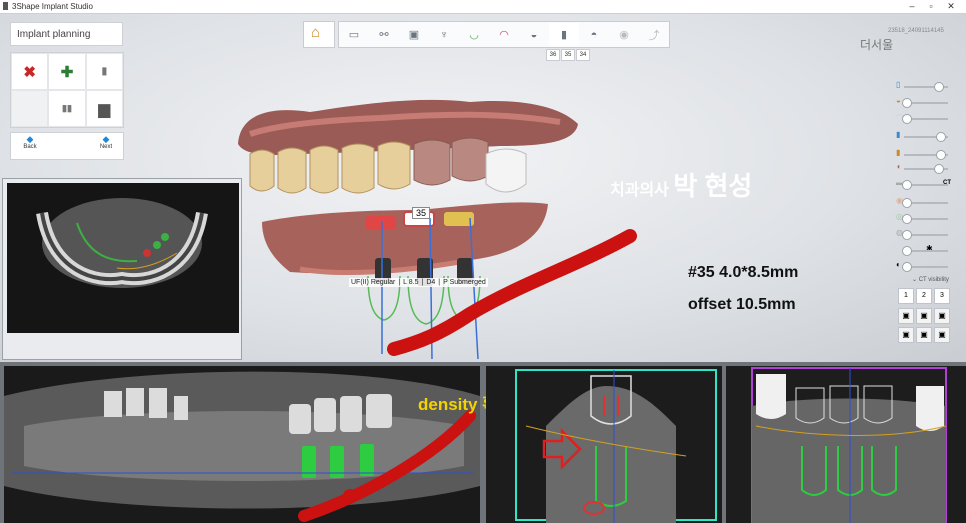  I want to click on tooth-36: 36, so click(553, 55).